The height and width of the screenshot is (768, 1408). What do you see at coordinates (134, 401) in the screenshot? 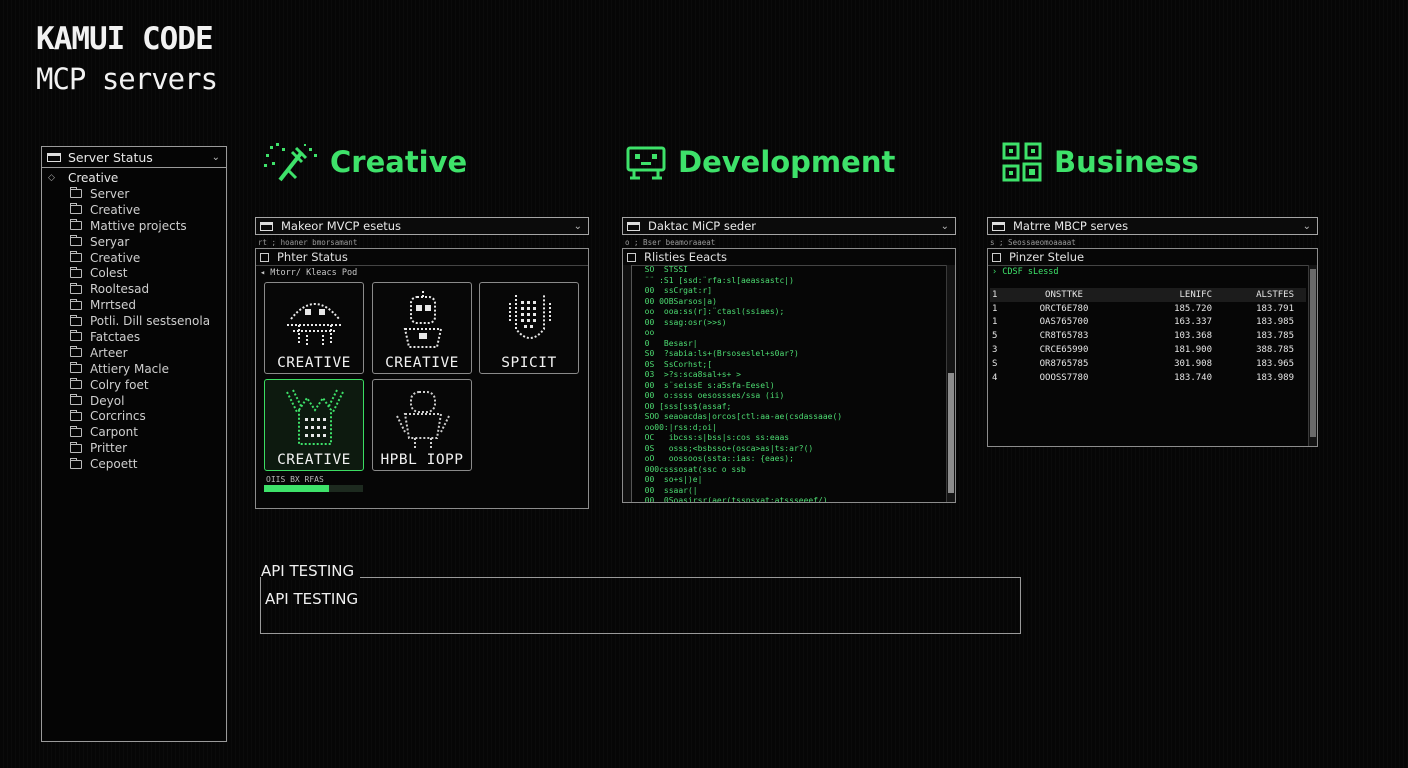
I see `sidebar-item: Deyol` at bounding box center [134, 401].